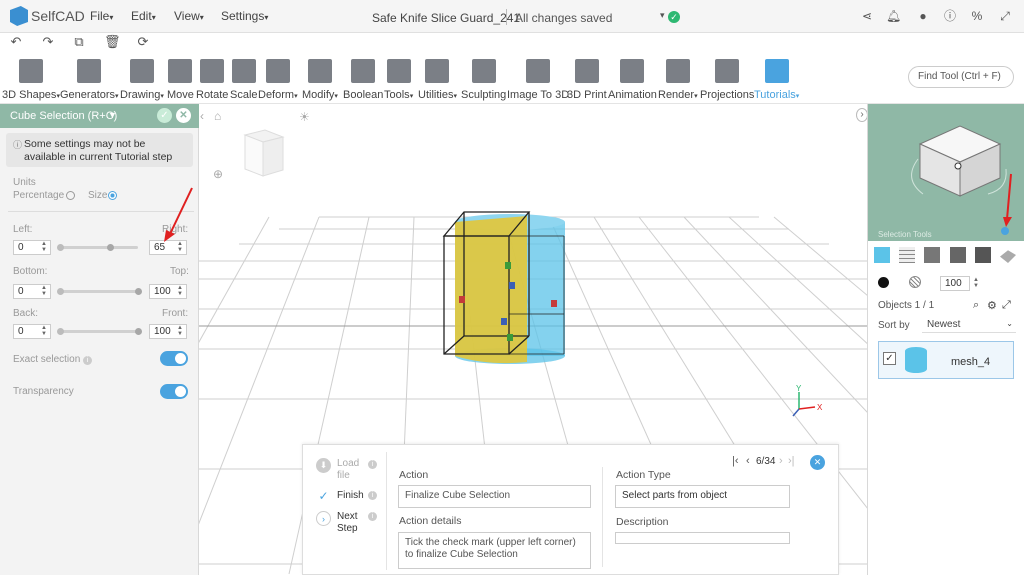 This screenshot has height=575, width=1024. What do you see at coordinates (48, 42) in the screenshot?
I see `redo-icon: ↷` at bounding box center [48, 42].